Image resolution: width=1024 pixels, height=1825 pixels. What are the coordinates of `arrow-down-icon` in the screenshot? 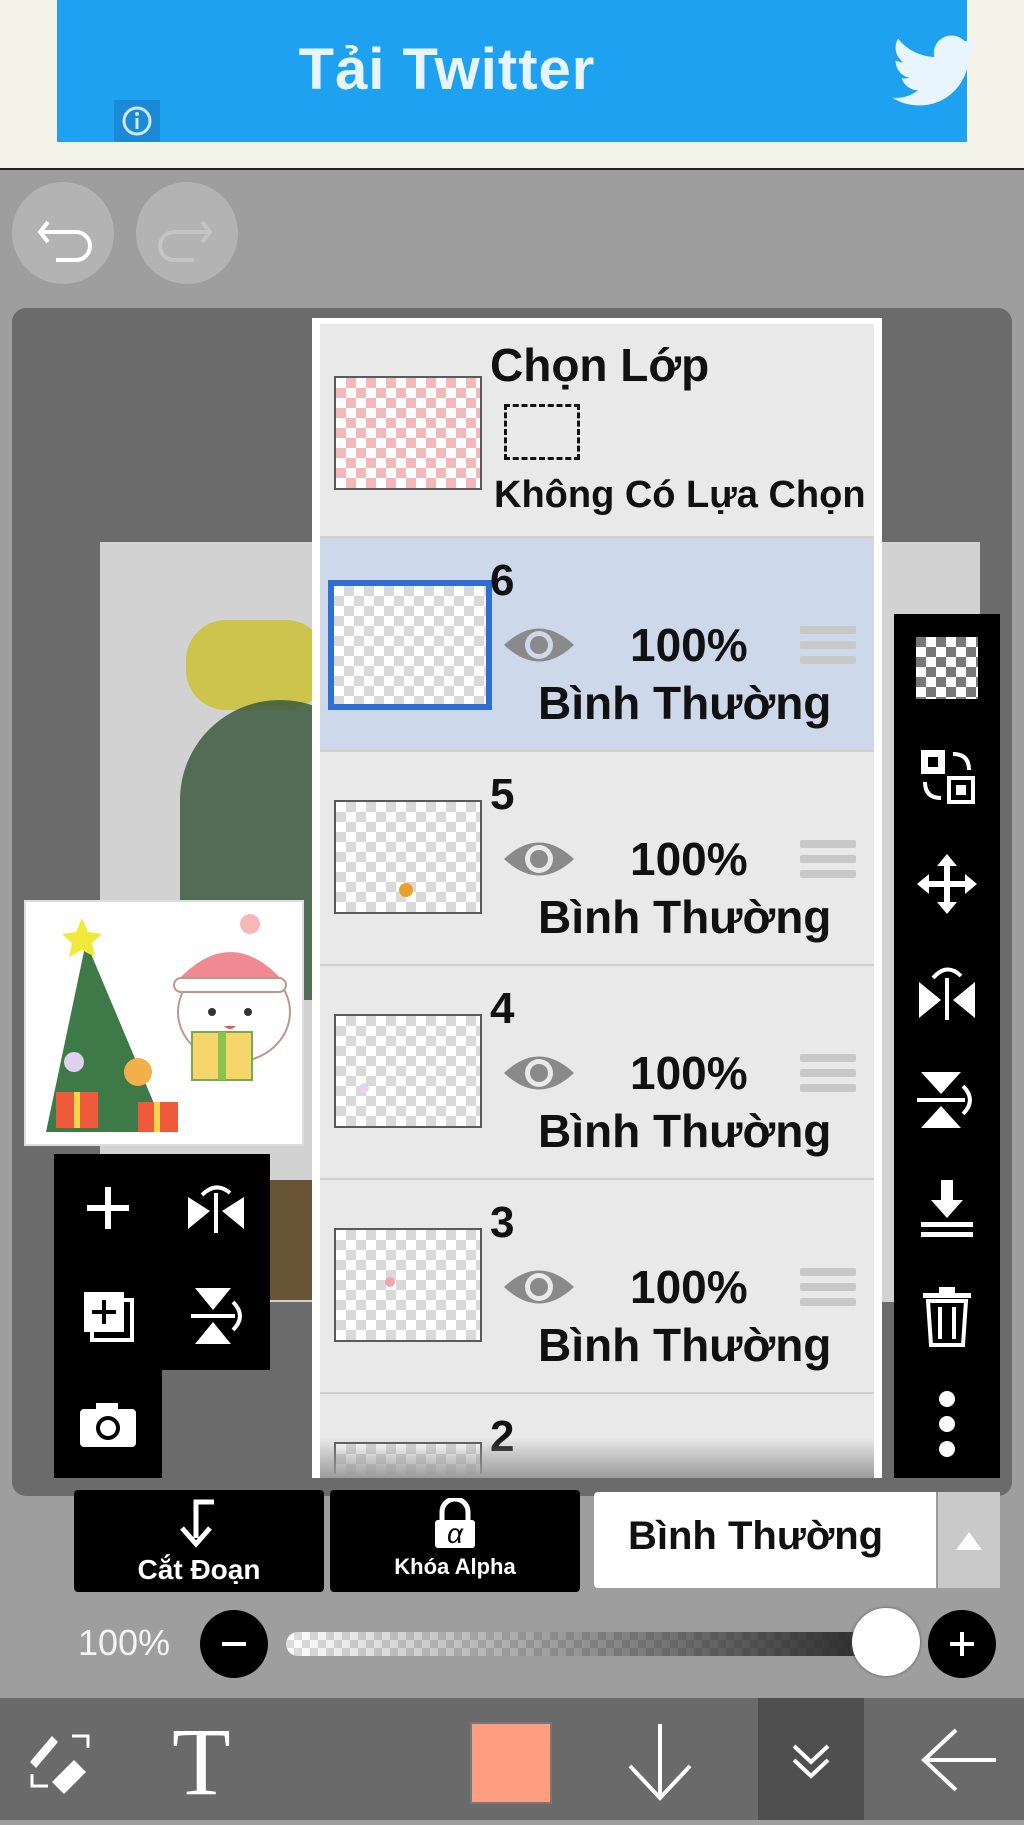 It's located at (660, 1762).